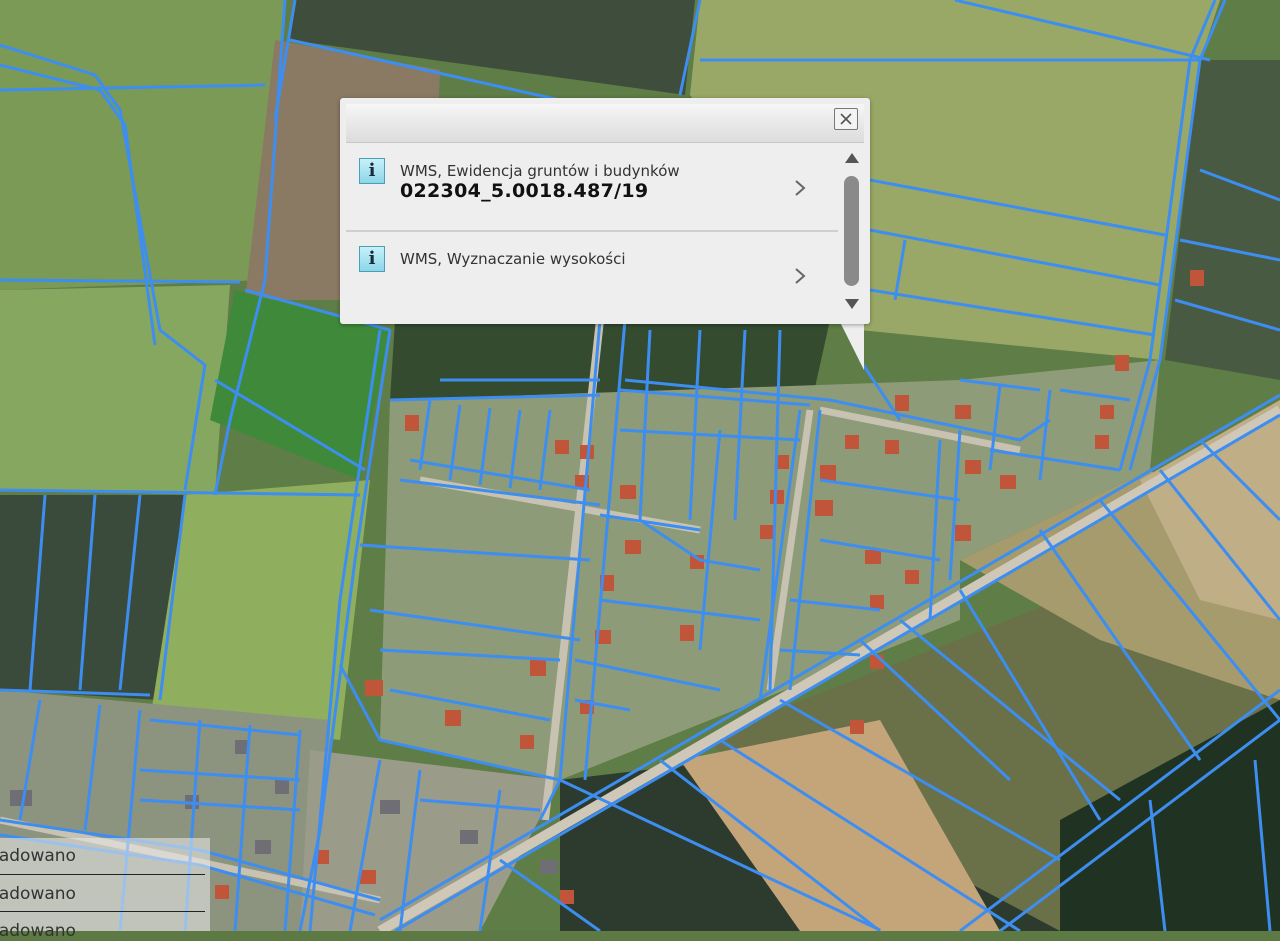  I want to click on scroll-thumb, so click(851, 231).